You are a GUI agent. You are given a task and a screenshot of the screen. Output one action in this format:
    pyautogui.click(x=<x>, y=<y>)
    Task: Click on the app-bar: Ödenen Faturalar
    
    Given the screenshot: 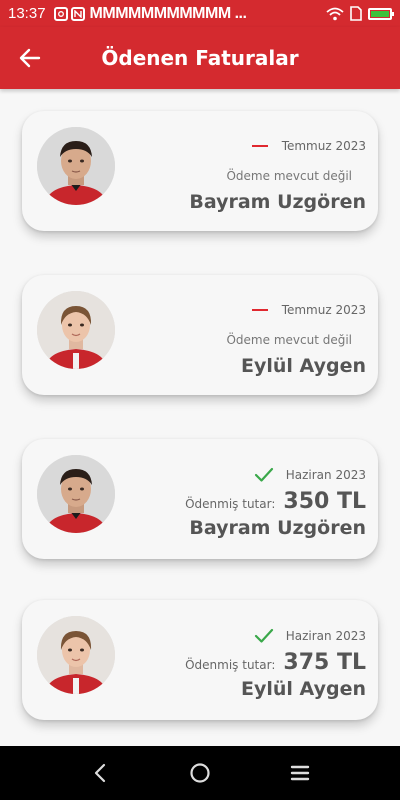 What is the action you would take?
    pyautogui.click(x=200, y=58)
    